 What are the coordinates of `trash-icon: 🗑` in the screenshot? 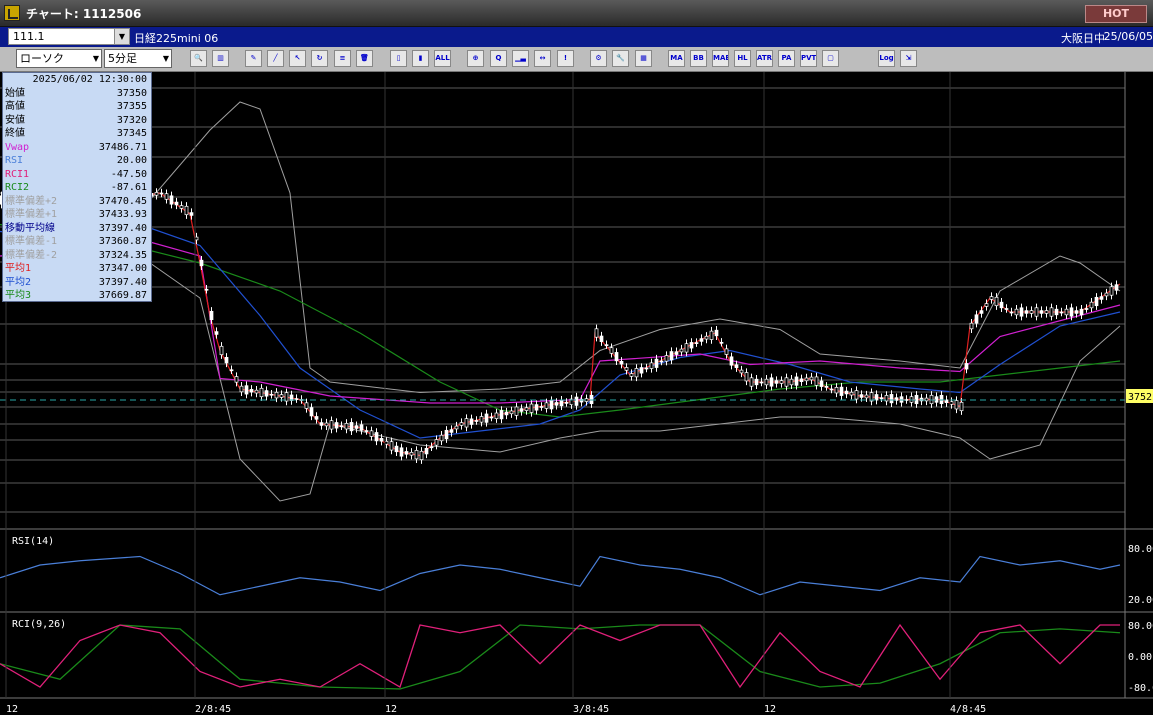 It's located at (364, 58).